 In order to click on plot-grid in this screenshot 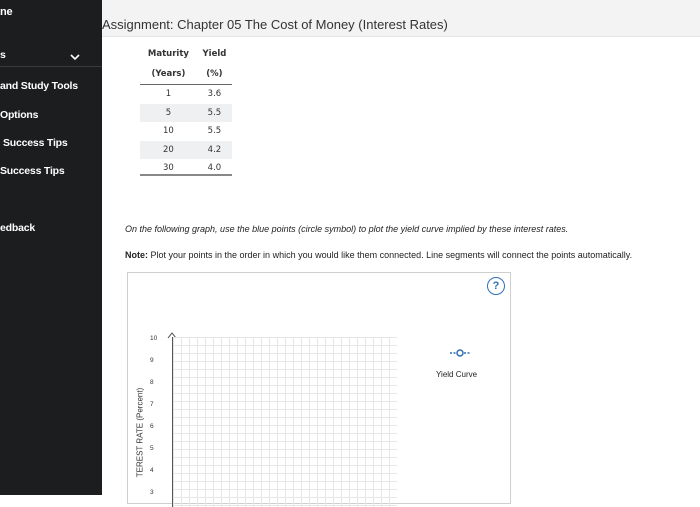, I will do `click(284, 422)`.